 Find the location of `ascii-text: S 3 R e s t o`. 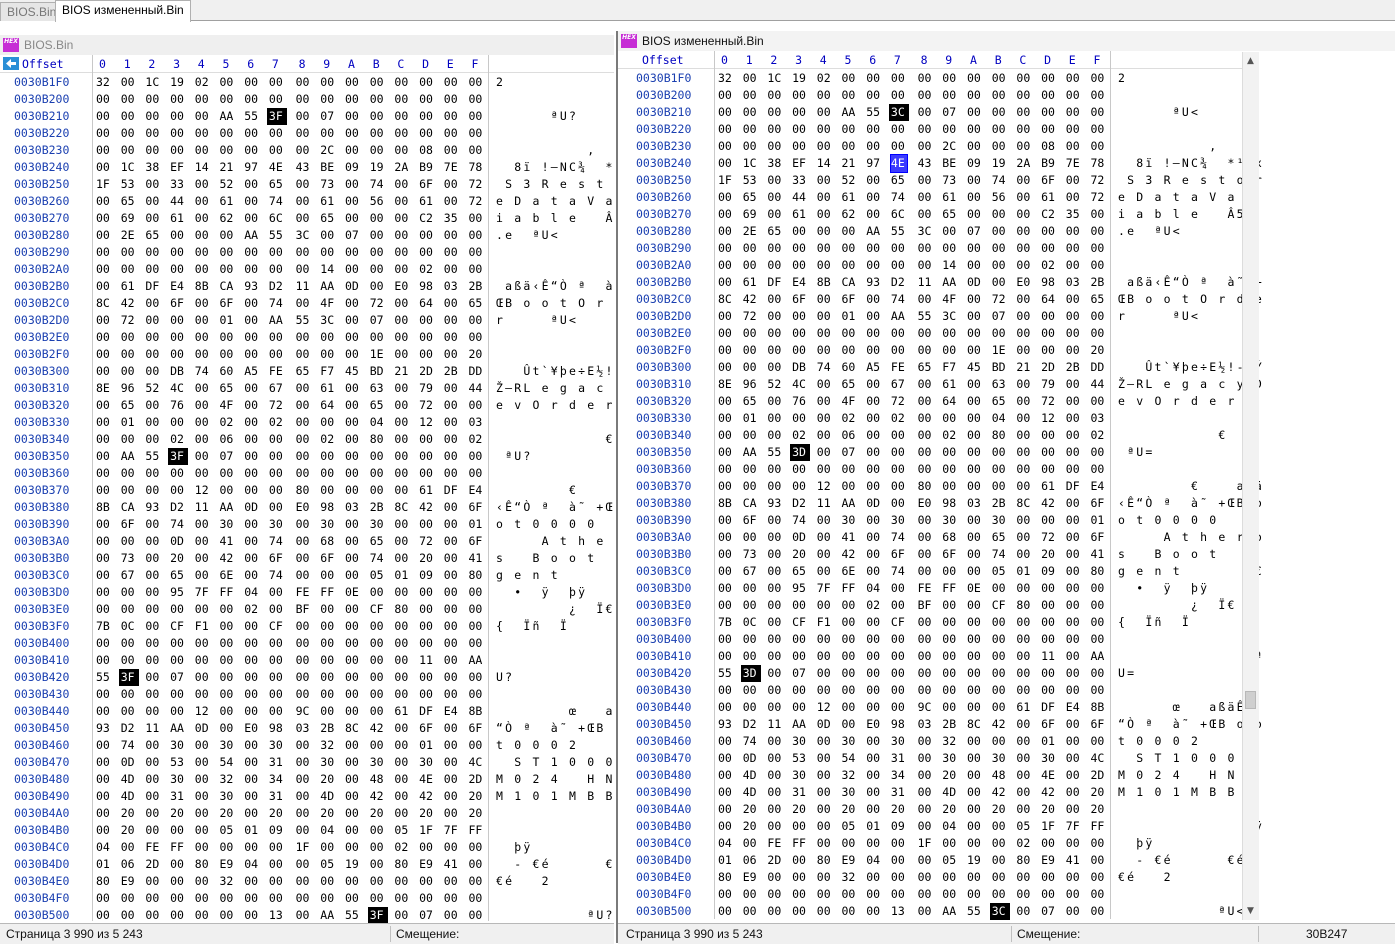

ascii-text: S 3 R e s t o is located at coordinates (555, 184).